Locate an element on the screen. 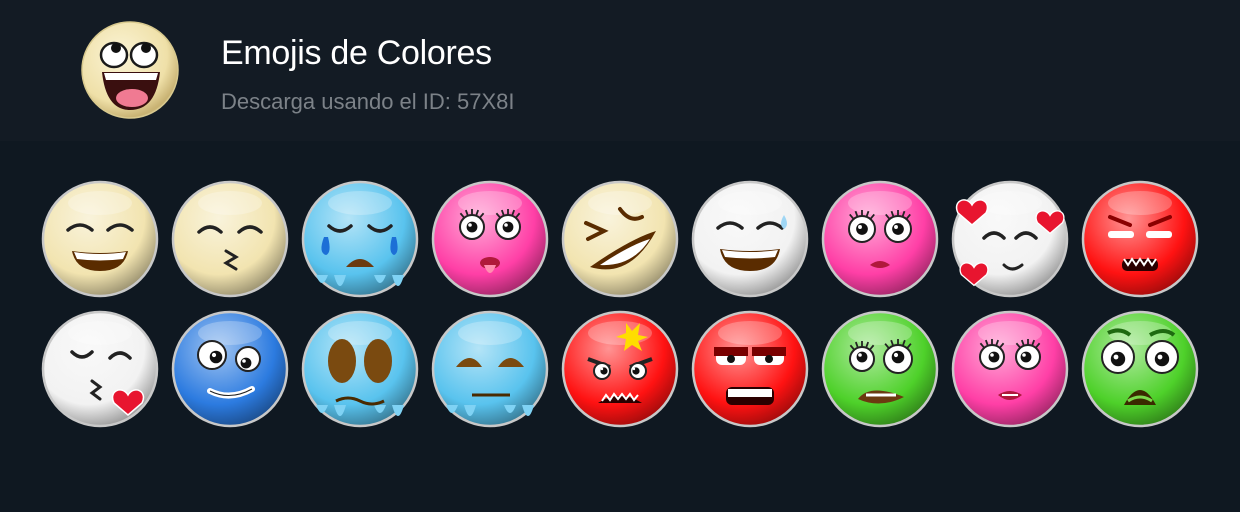  white-smiling-hearts-icon is located at coordinates (1010, 239).